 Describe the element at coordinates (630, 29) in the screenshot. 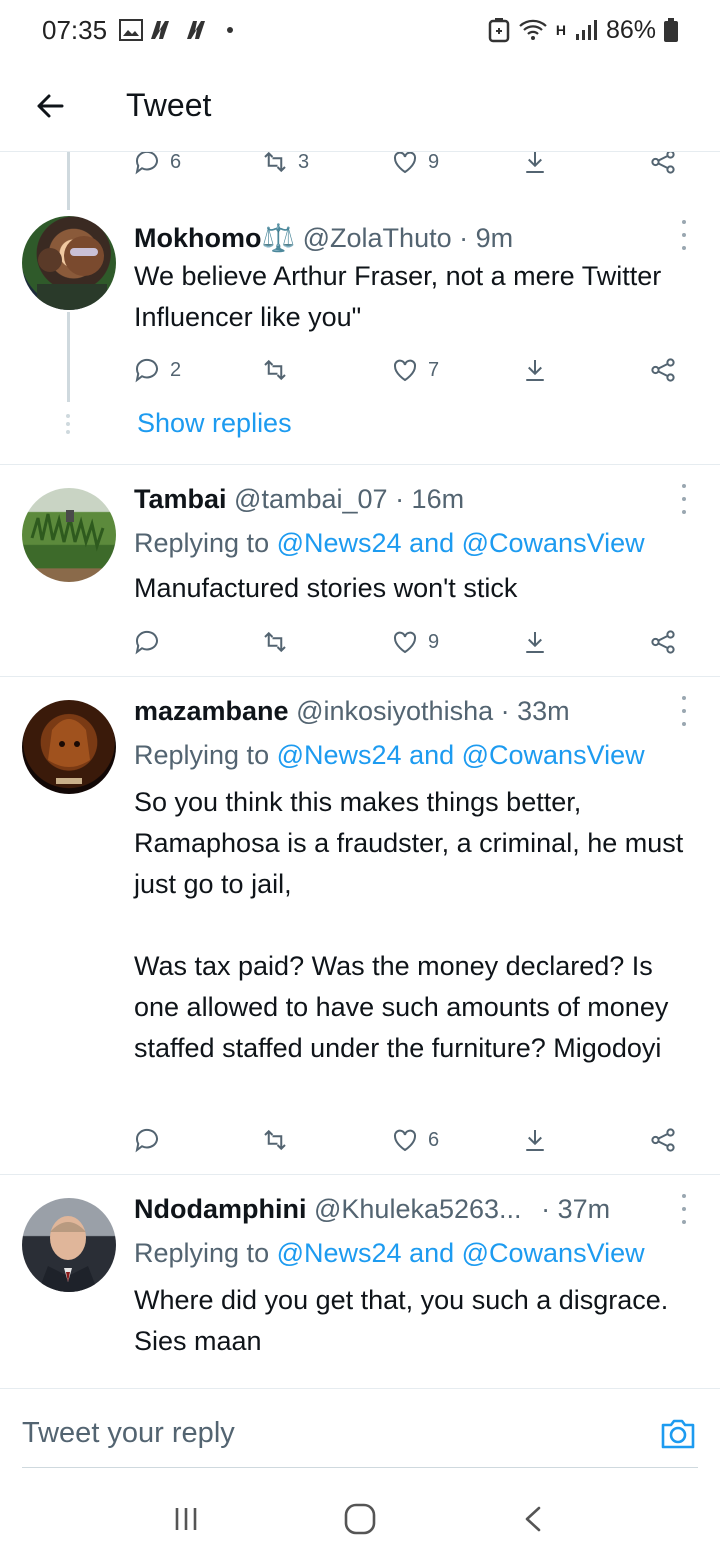

I see `battery-percent: 86%` at that location.